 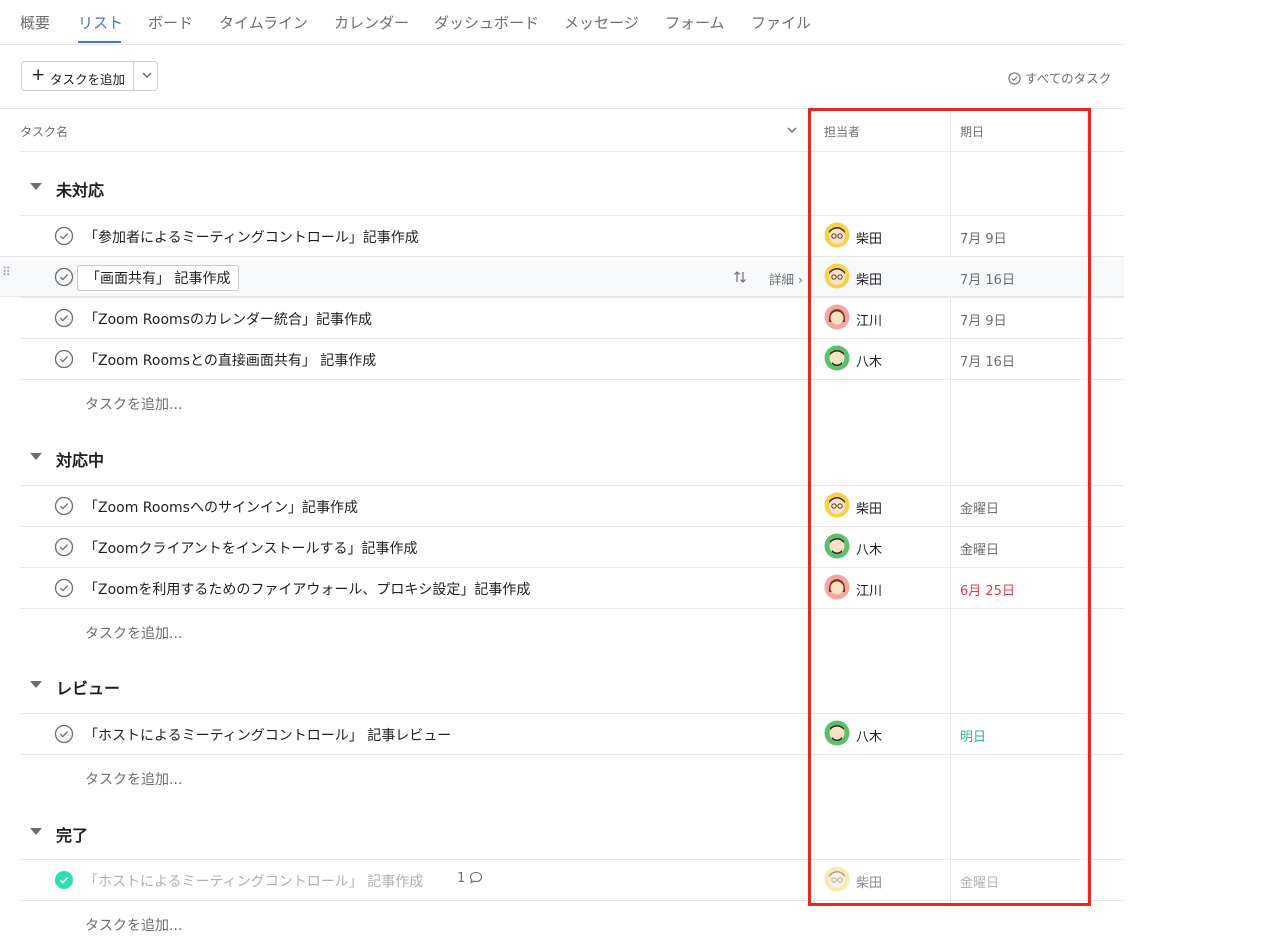 I want to click on column-header: タスク名 担当者 期日, so click(x=572, y=130).